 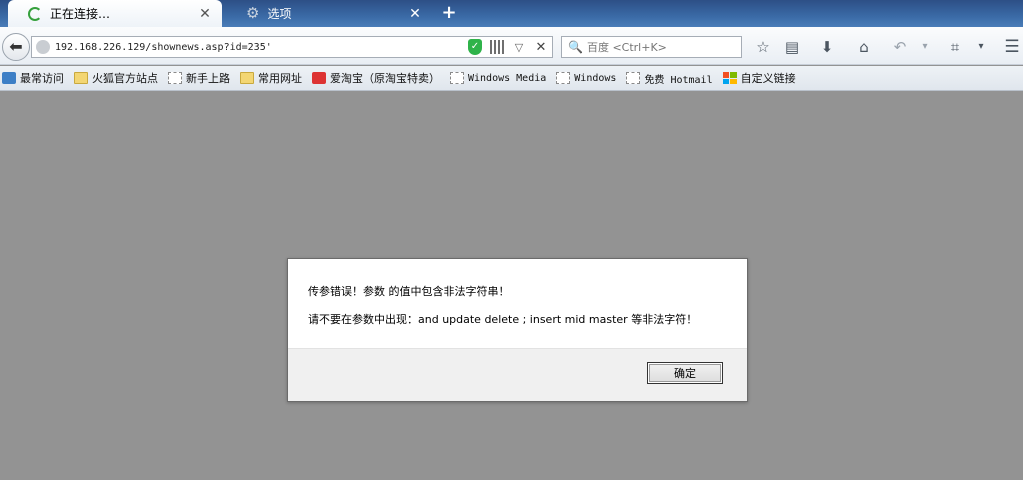 I want to click on reading-list-icon: ▤, so click(x=792, y=47).